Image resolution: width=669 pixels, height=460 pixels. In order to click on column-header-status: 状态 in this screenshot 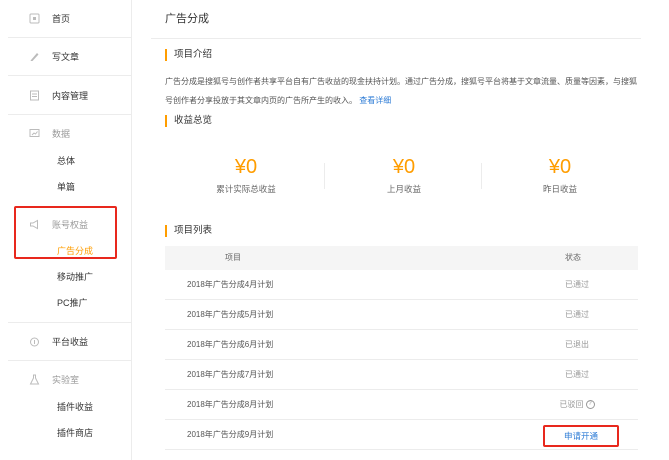, I will do `click(573, 257)`.